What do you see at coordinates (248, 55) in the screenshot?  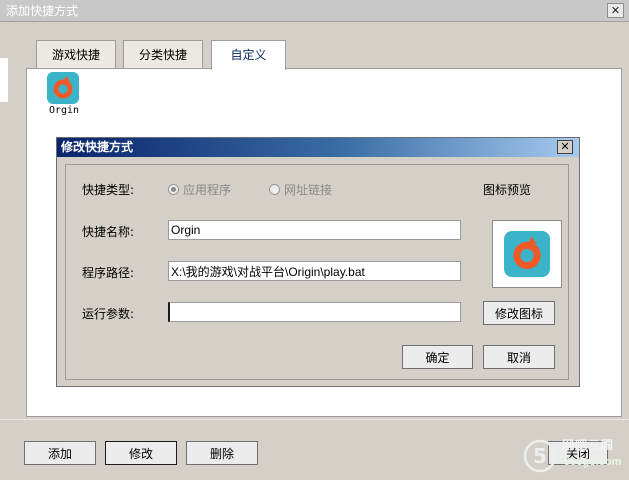 I see `tab-custom: 自定义` at bounding box center [248, 55].